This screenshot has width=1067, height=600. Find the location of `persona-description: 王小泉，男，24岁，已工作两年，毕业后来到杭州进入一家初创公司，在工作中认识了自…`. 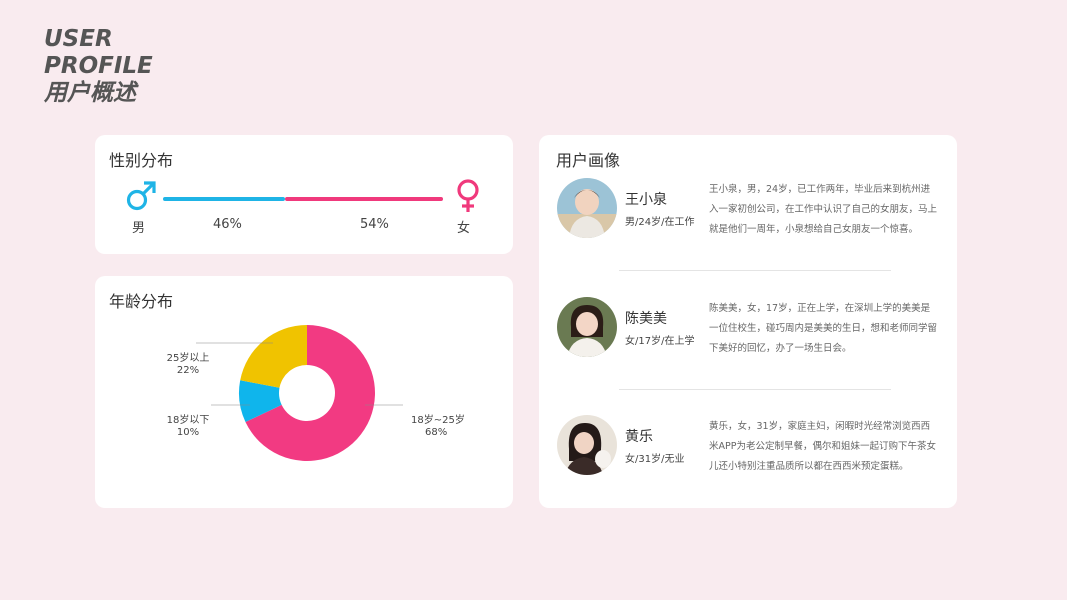

persona-description: 王小泉，男，24岁，已工作两年，毕业后来到杭州进入一家初创公司，在工作中认识了自… is located at coordinates (823, 209).